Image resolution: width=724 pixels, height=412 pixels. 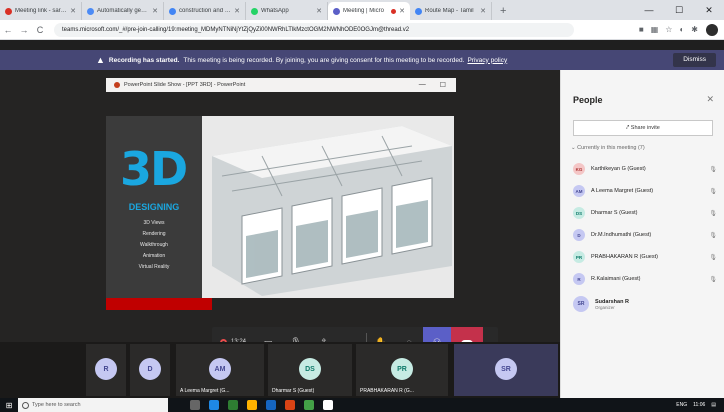 I want to click on currently-in-meeting-header: ⌄ Currently in this meeting (7), so click(x=608, y=148).